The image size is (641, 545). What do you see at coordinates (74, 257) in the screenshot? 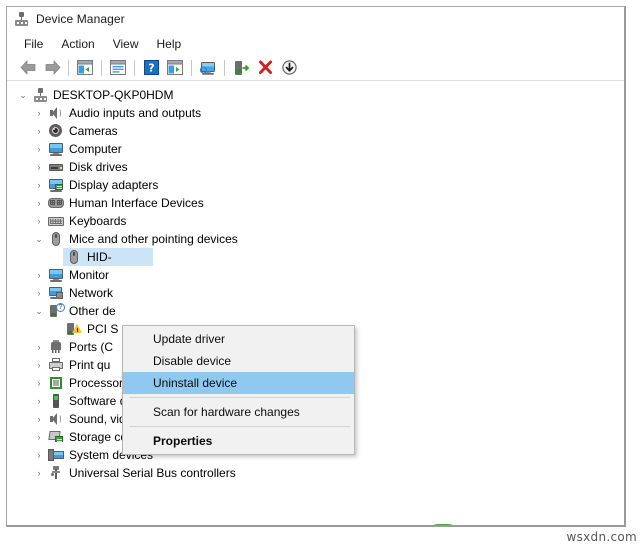
I see `mouse-icon` at bounding box center [74, 257].